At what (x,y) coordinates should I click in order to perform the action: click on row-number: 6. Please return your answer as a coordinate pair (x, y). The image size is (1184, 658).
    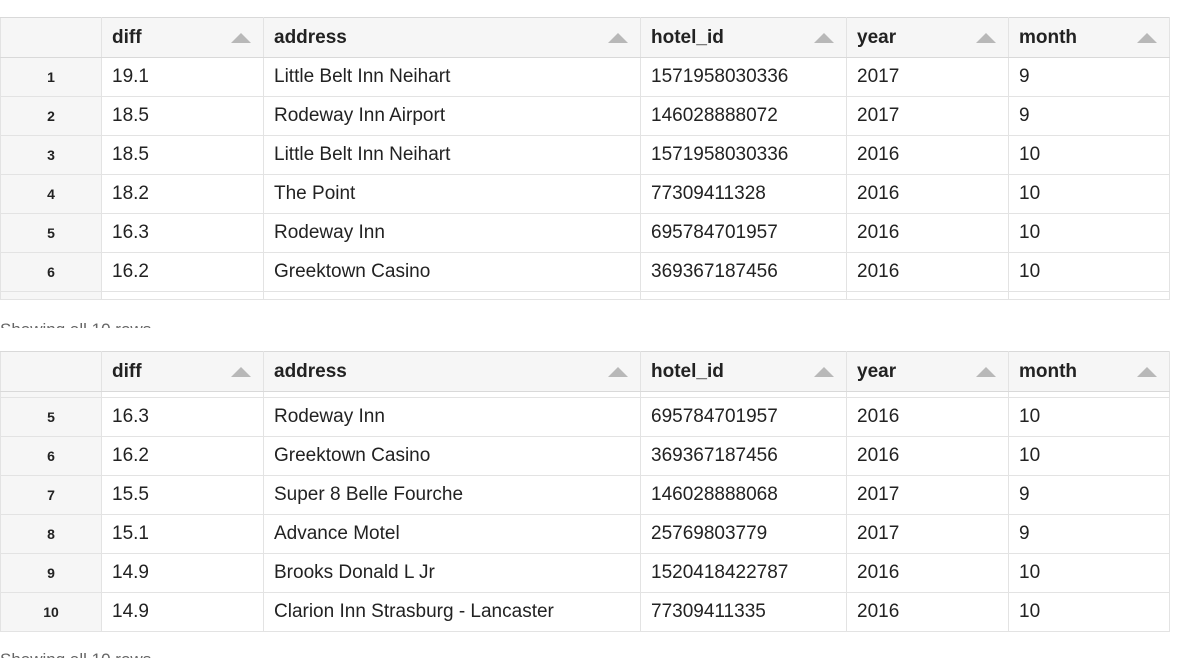
    Looking at the image, I should click on (51, 456).